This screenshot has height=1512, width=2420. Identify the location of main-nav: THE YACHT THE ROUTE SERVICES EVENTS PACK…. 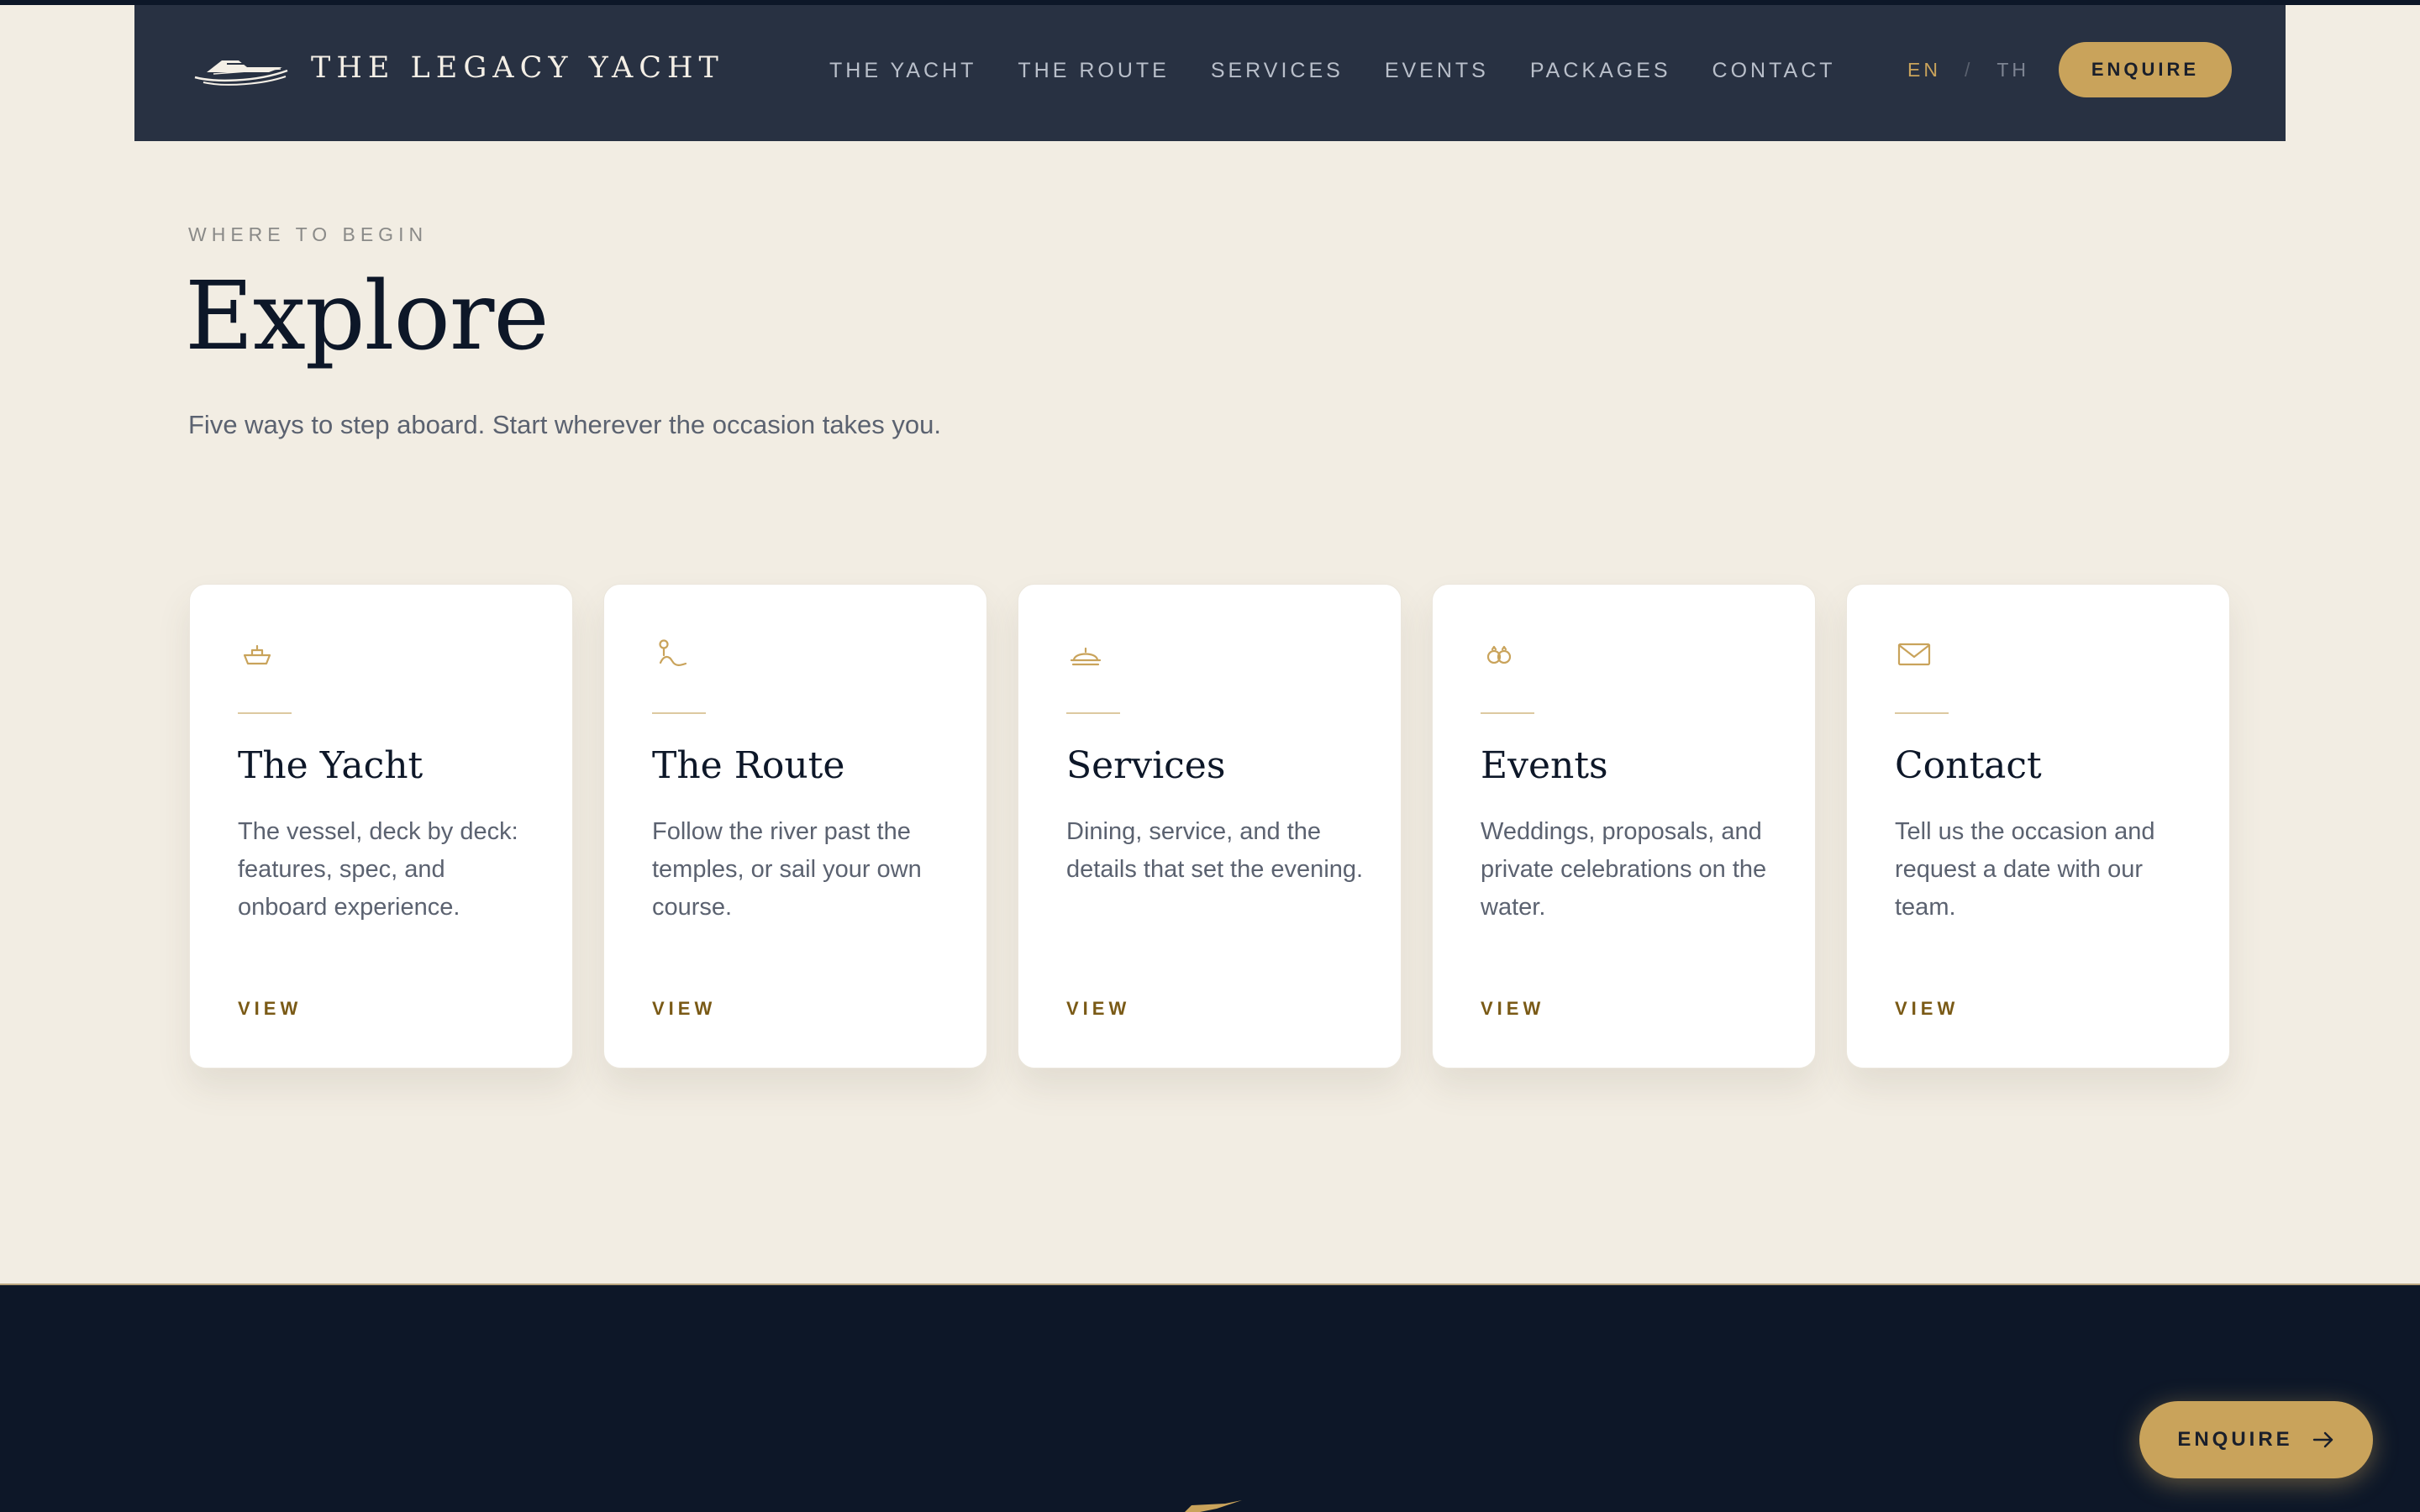
(1332, 71).